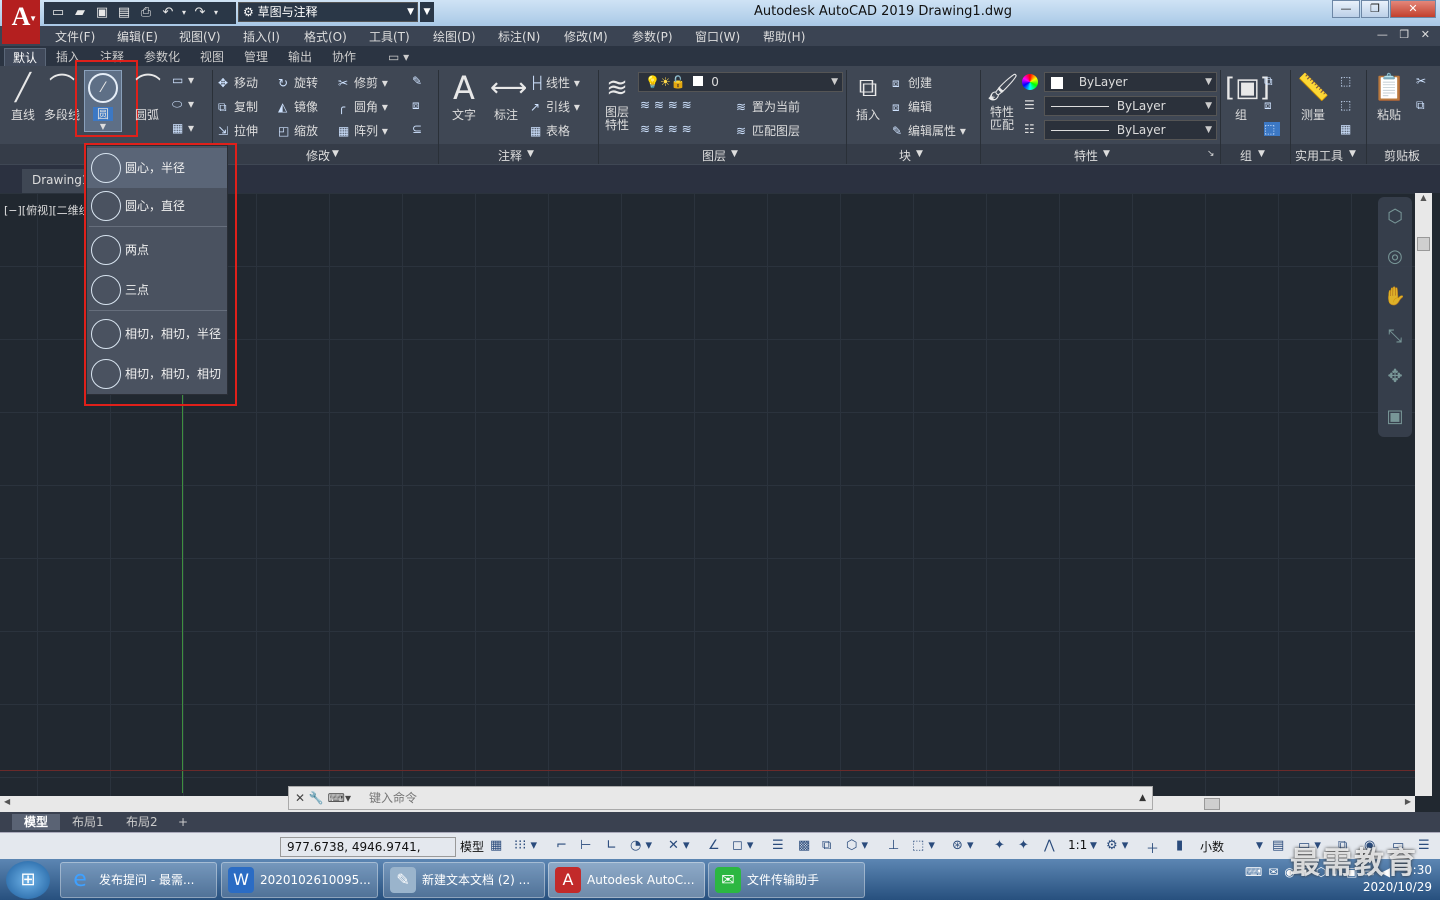 The width and height of the screenshot is (1440, 900). What do you see at coordinates (666, 105) in the screenshot?
I see `layer-tools-row1: ≋ ≋ ≋ ≋` at bounding box center [666, 105].